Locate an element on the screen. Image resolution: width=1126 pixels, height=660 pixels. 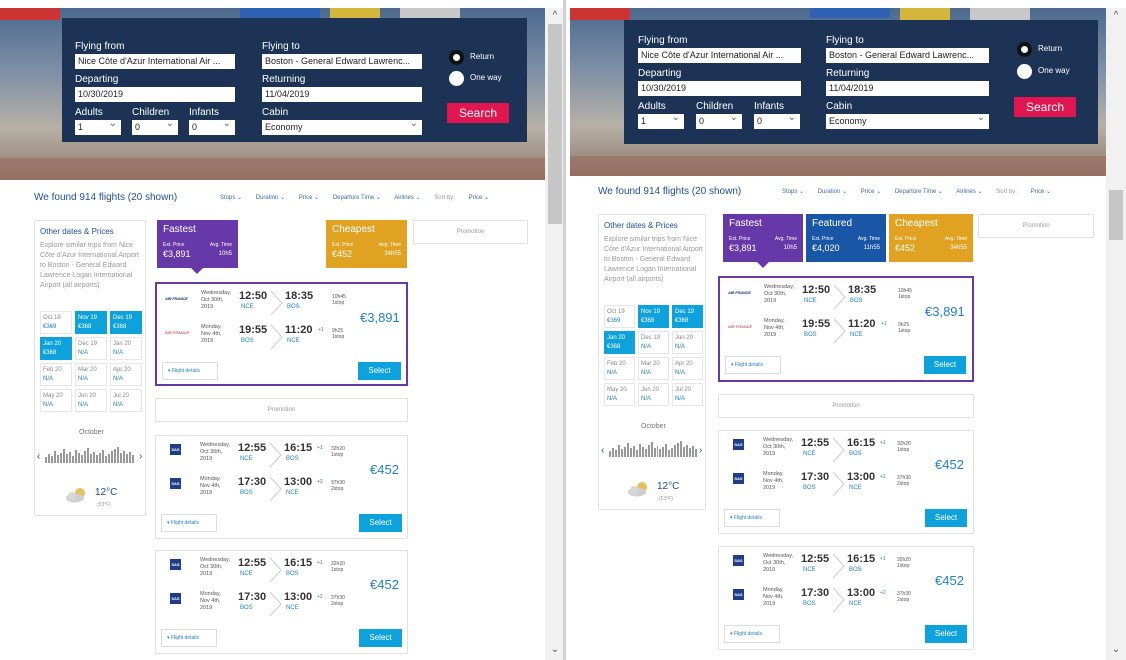
day-offset: +2 is located at coordinates (320, 482).